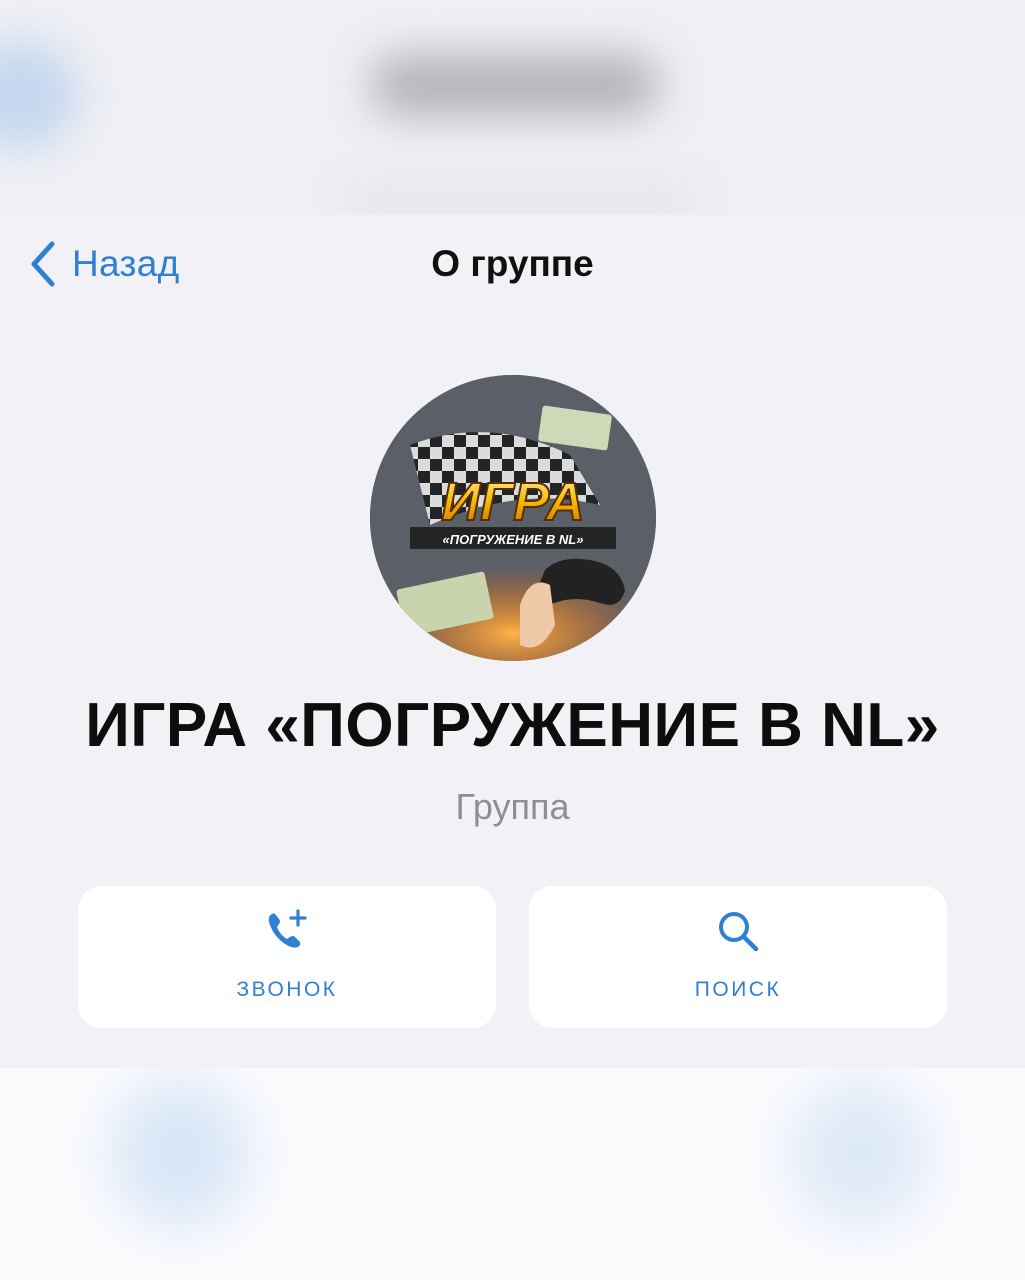 The width and height of the screenshot is (1025, 1280). I want to click on avatar-subtitle: «ПОГРУЖЕНИЕ В NL», so click(513, 539).